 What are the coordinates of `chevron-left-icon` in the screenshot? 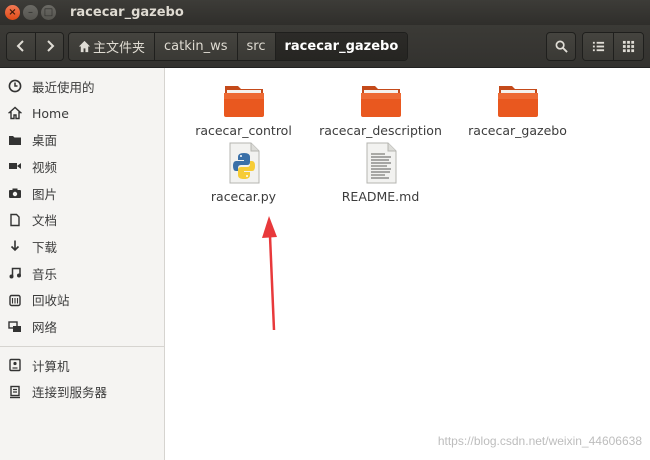 It's located at (20, 46).